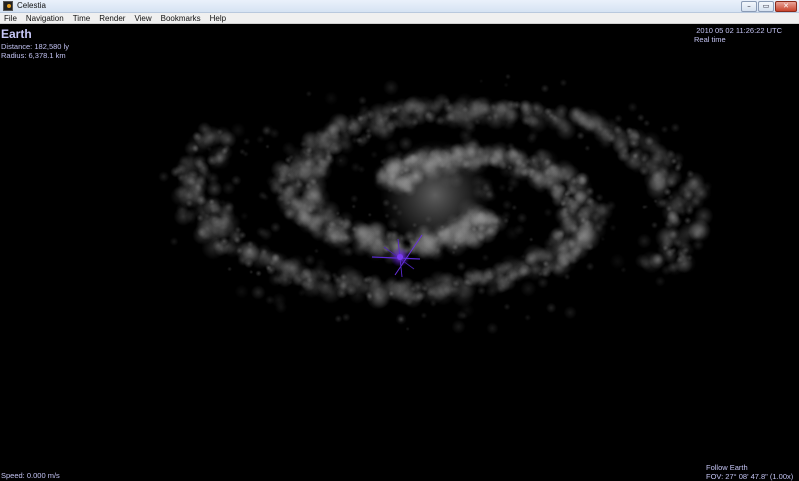  What do you see at coordinates (142, 18) in the screenshot?
I see `menu-view: View` at bounding box center [142, 18].